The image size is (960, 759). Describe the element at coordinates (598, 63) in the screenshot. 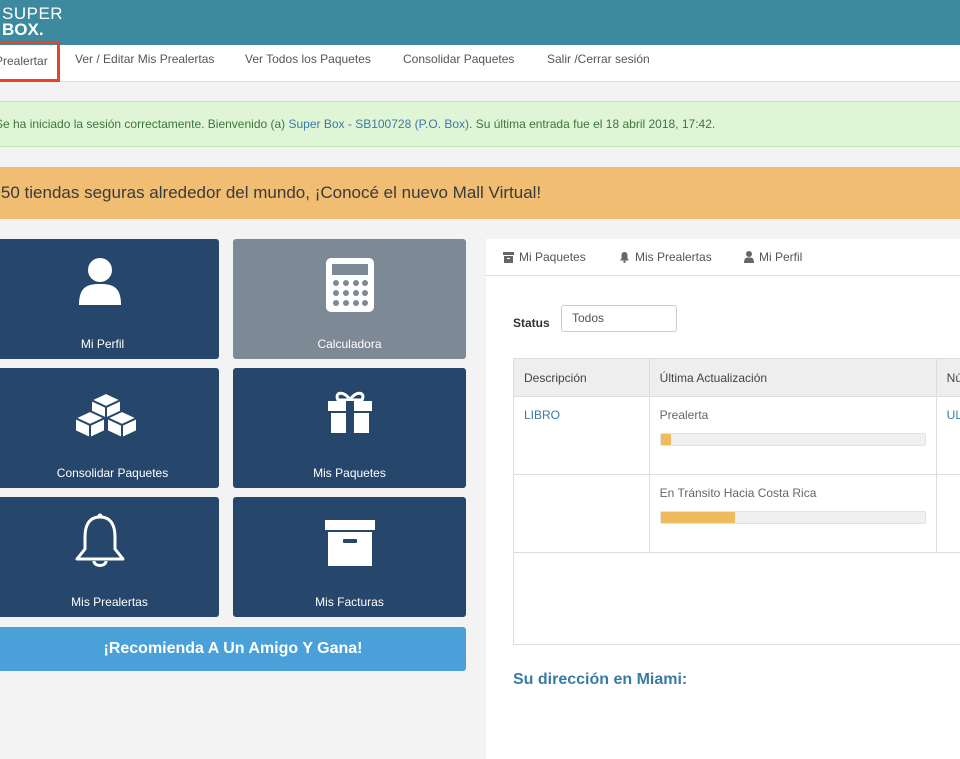

I see `nav-salir: Salir /Cerrar sesión` at that location.